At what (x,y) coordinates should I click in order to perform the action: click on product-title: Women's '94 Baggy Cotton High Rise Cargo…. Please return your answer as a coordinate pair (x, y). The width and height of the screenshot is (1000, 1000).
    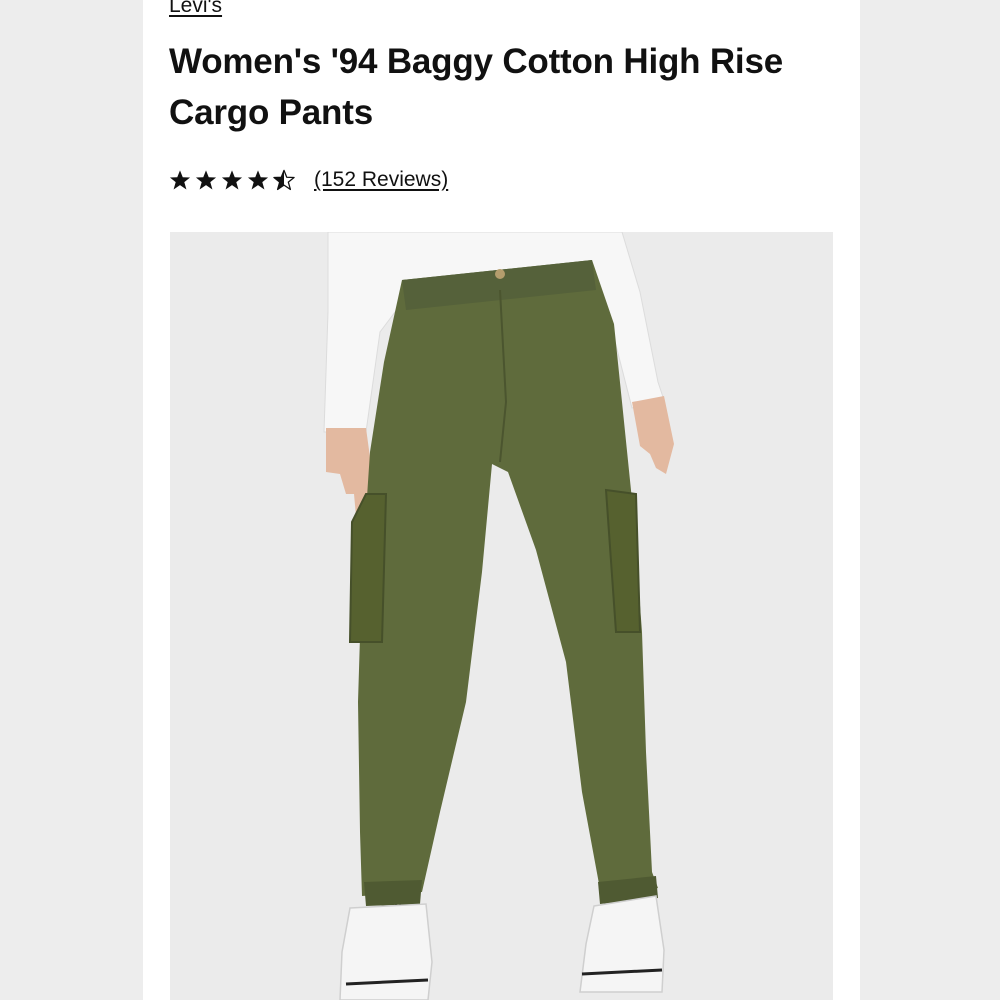
    Looking at the image, I should click on (476, 87).